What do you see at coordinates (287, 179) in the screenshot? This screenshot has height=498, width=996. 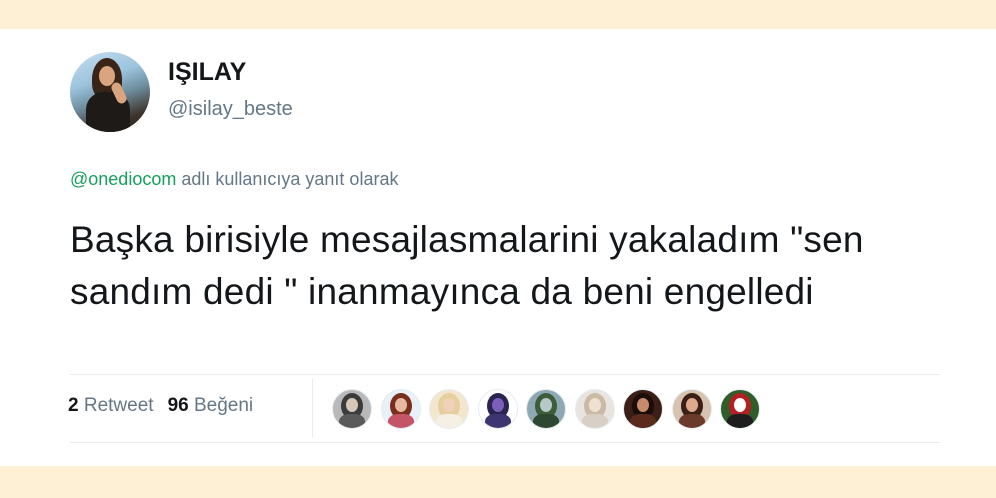 I see `reply-context-text: adlı kullanıcıya yanıt olarak` at bounding box center [287, 179].